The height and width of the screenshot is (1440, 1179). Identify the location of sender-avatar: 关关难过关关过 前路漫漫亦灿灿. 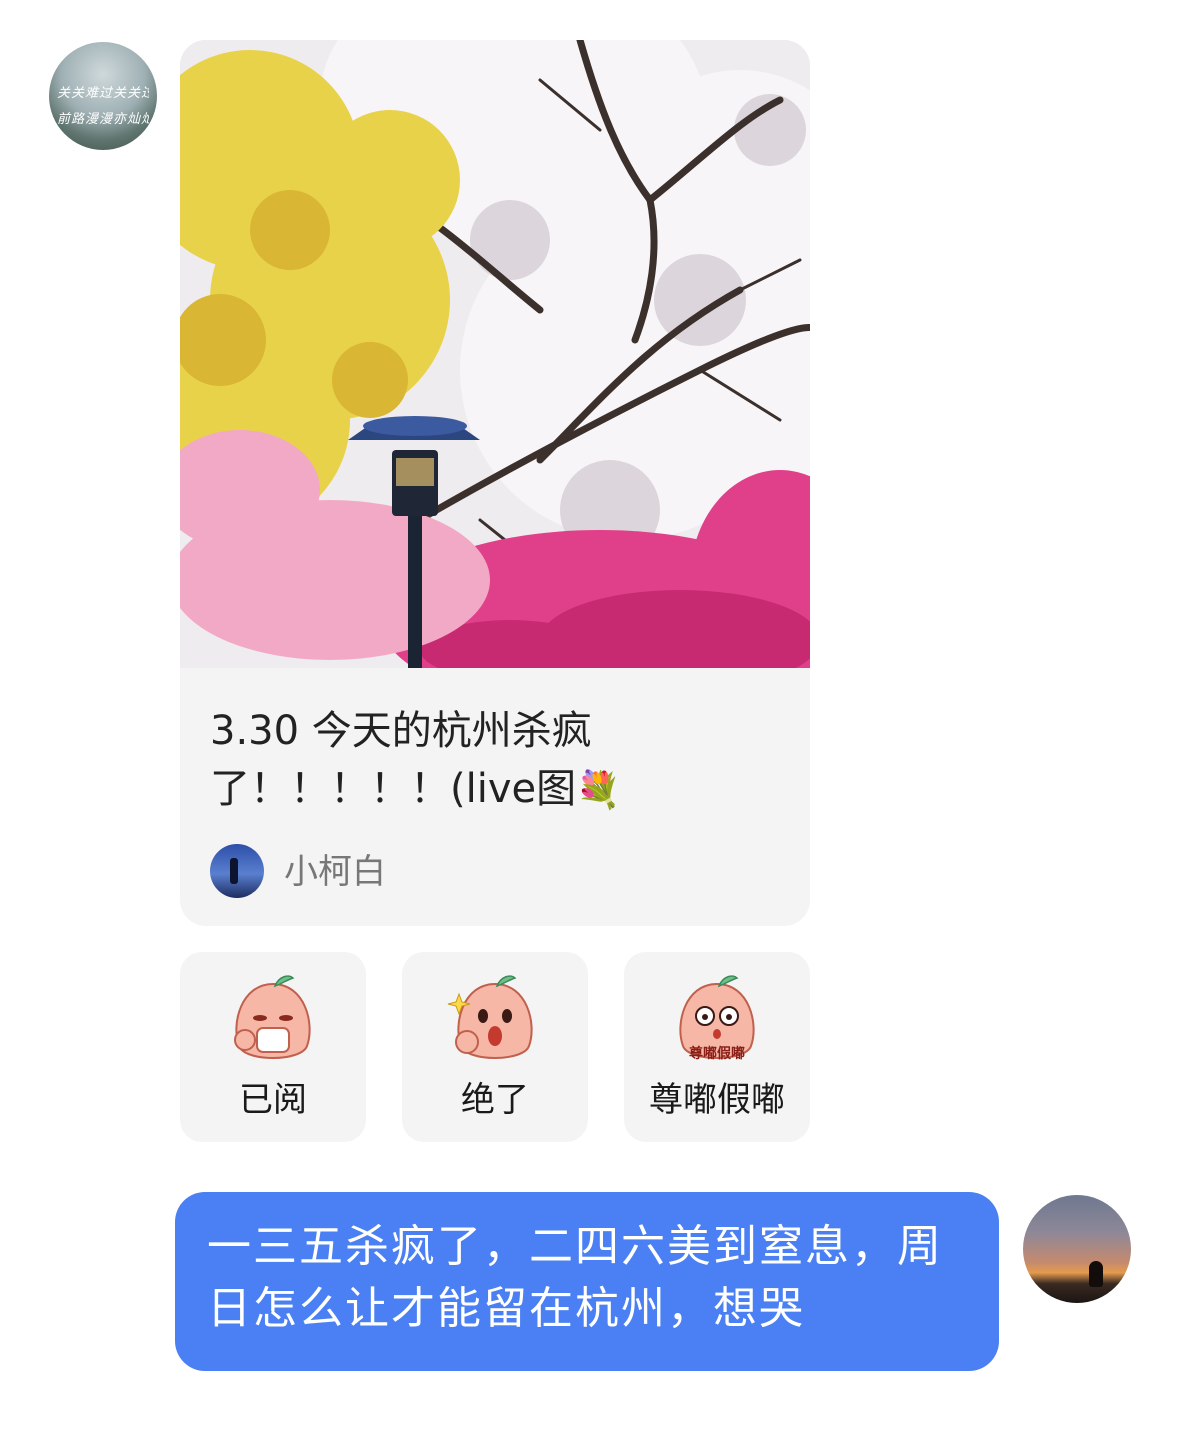
(103, 96).